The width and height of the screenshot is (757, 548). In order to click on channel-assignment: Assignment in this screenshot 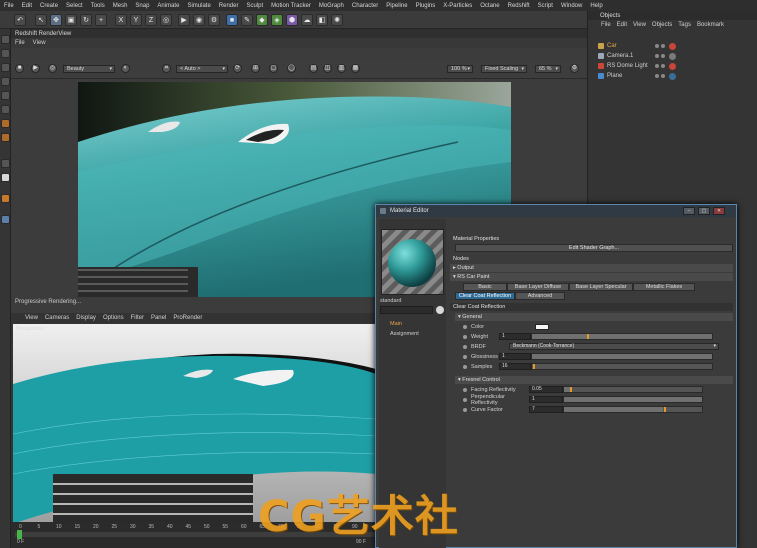, I will do `click(404, 334)`.